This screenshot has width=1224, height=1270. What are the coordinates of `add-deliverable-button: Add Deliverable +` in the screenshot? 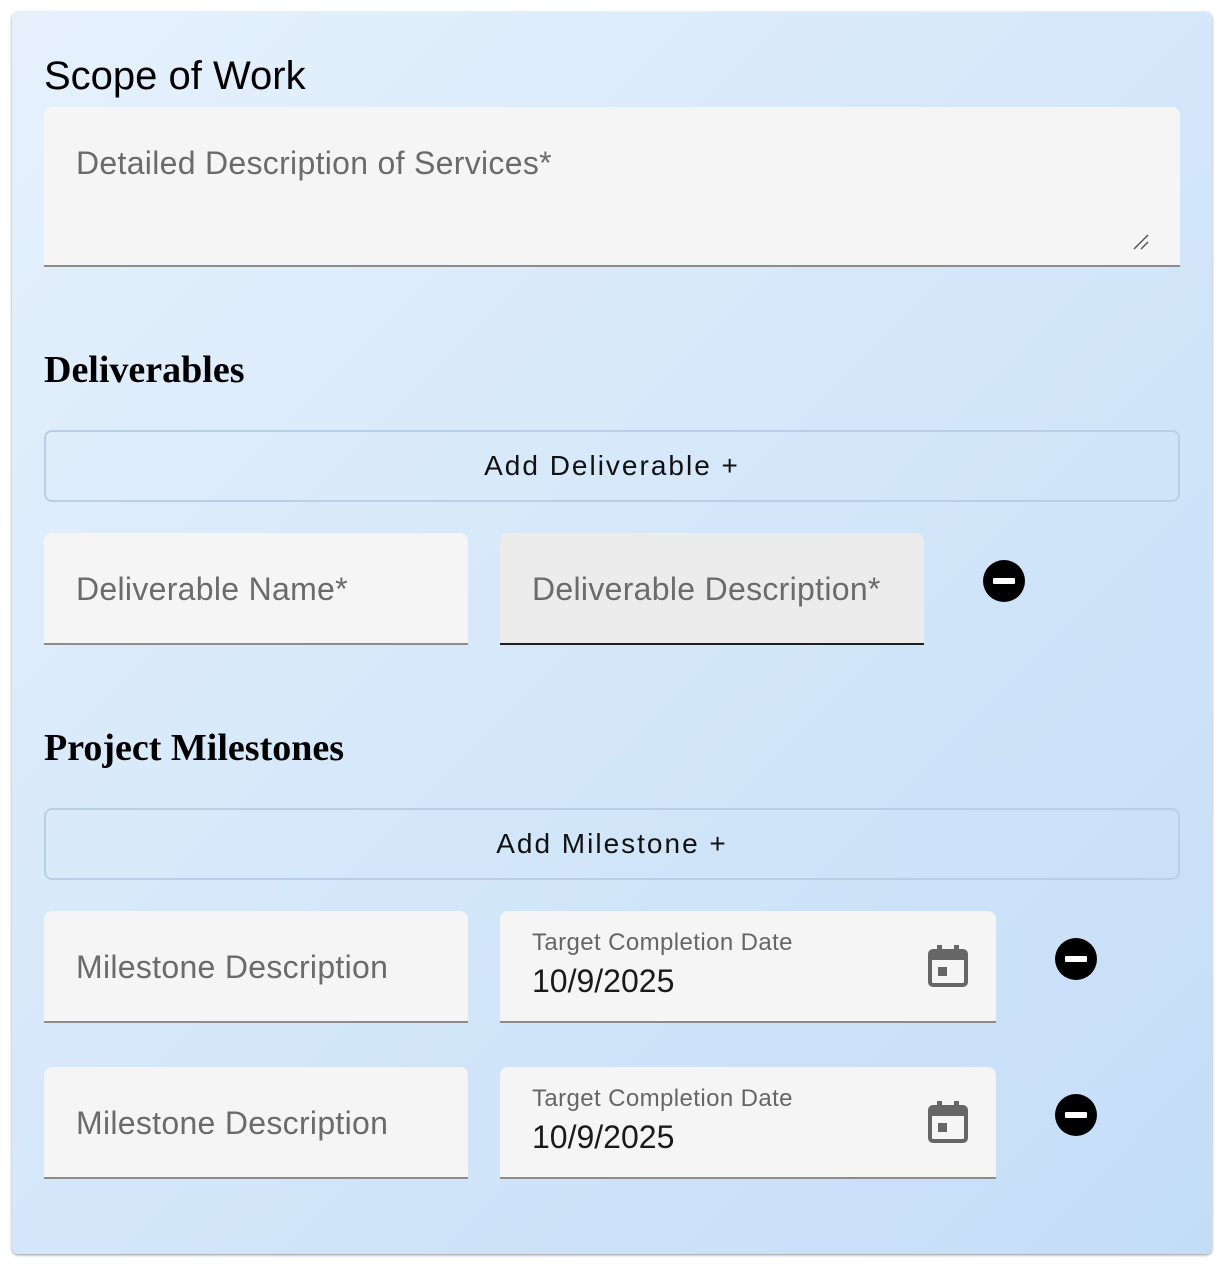 It's located at (612, 466).